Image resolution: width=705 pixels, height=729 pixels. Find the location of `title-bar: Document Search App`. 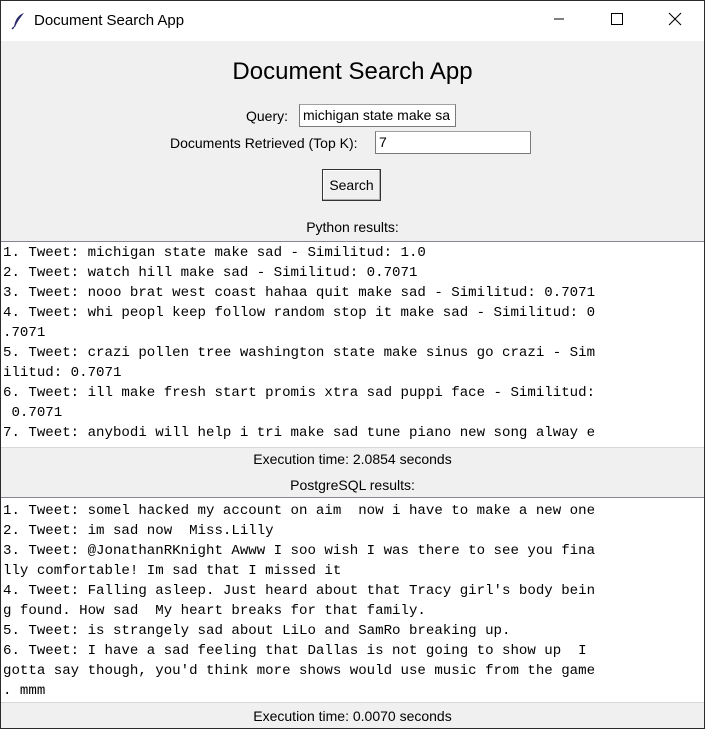

title-bar: Document Search App is located at coordinates (352, 21).